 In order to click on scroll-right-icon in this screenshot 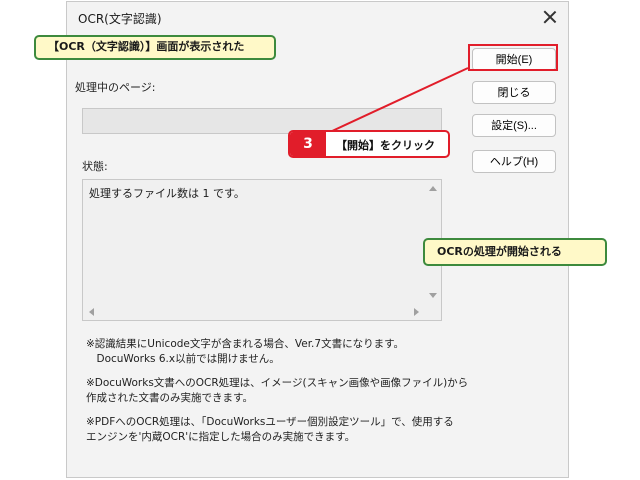, I will do `click(416, 312)`.